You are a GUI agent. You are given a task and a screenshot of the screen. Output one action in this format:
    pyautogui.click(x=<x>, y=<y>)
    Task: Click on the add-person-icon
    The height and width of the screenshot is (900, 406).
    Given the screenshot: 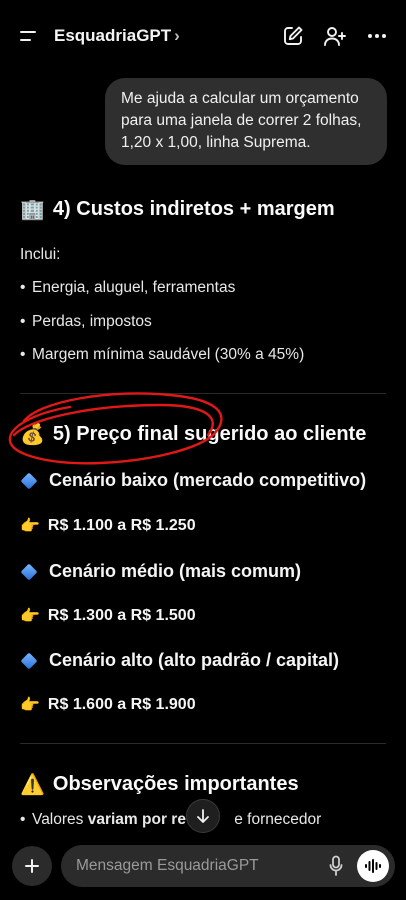 What is the action you would take?
    pyautogui.click(x=335, y=36)
    